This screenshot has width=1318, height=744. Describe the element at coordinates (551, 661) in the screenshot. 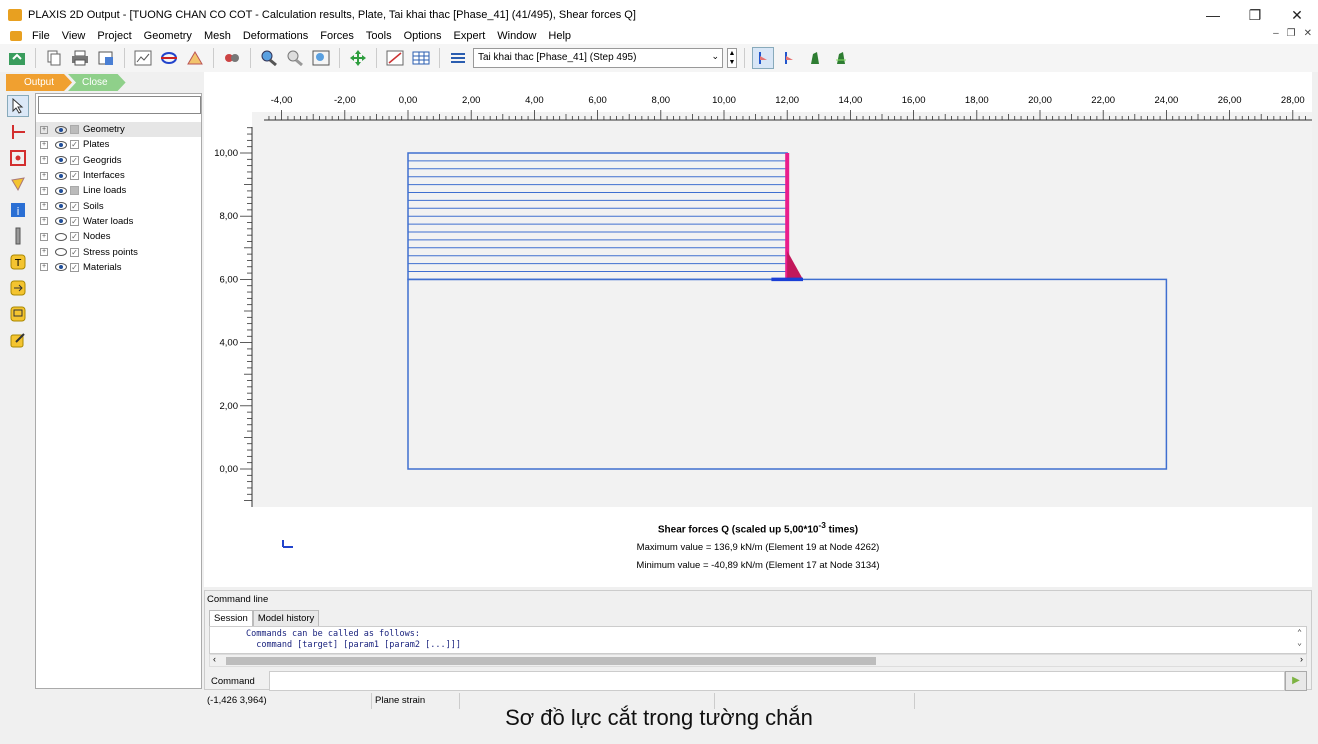

I see `scroll-thumb` at that location.